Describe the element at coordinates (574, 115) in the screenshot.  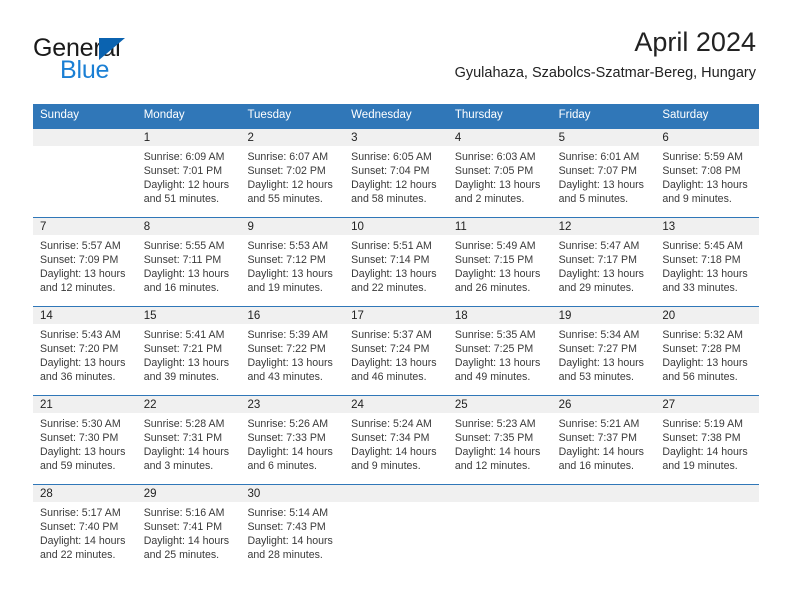
I see `weekday-header-friday: Friday` at that location.